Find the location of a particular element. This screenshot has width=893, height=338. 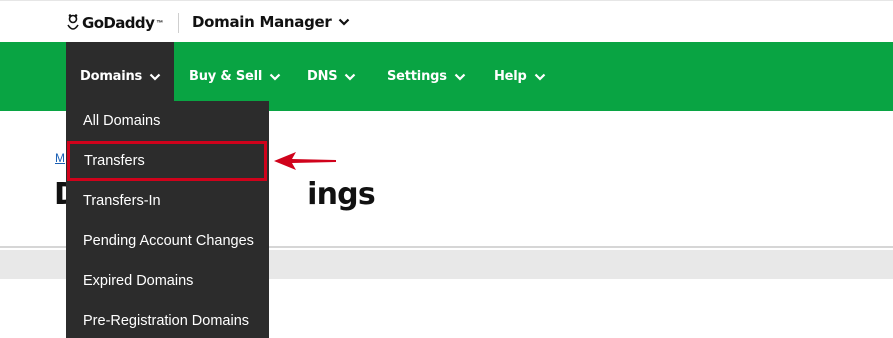

menu-item-pre-registration-domains: Pre-Registration Domains is located at coordinates (167, 319).